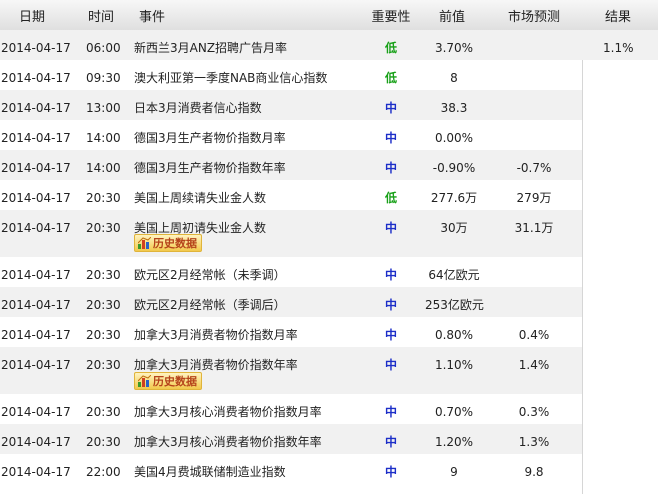 The image size is (658, 494). Describe the element at coordinates (231, 78) in the screenshot. I see `event-cell: 澳大利亚第一季度NAB商业信心指数` at that location.